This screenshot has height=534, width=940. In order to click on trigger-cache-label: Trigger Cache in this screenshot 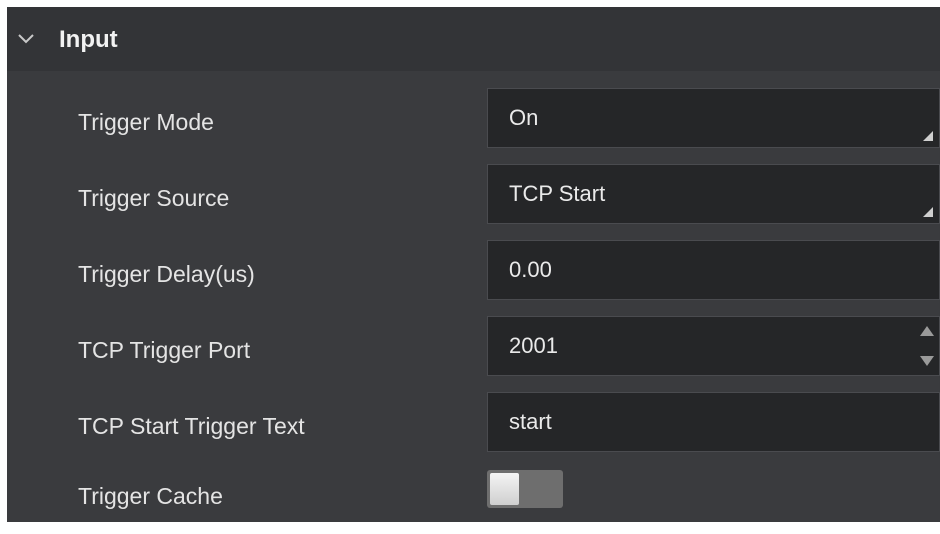, I will do `click(150, 495)`.